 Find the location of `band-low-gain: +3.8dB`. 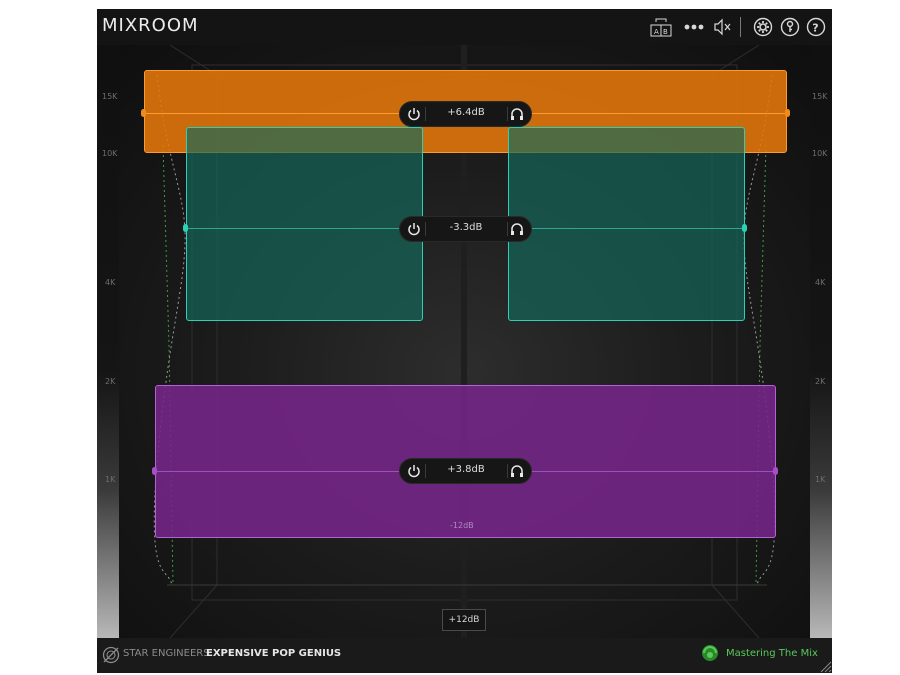

band-low-gain: +3.8dB is located at coordinates (466, 469).